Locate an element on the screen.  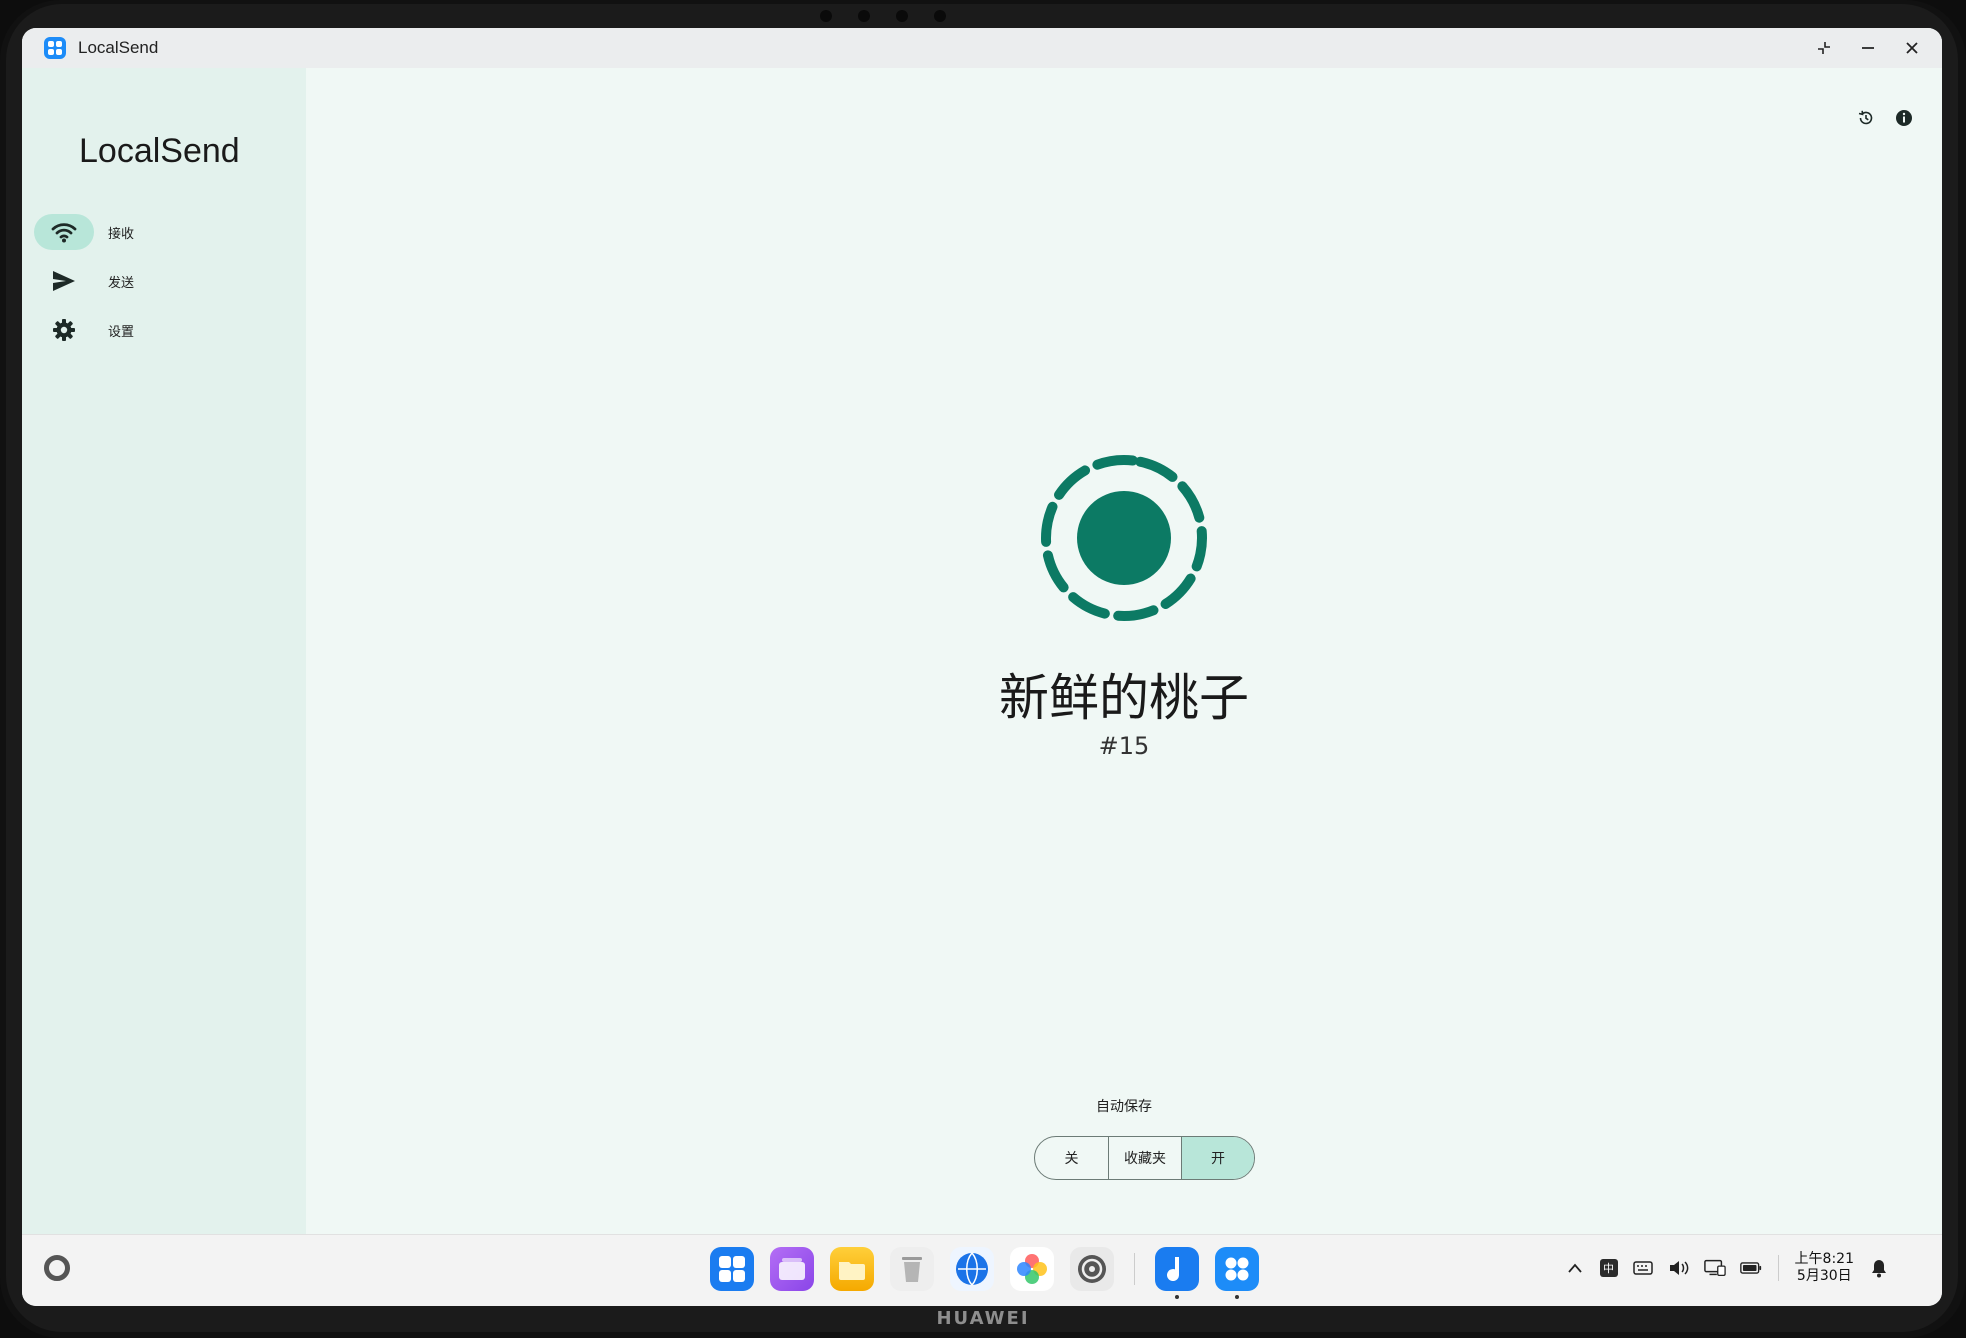
ime-indicator: 中 is located at coordinates (1608, 1268).